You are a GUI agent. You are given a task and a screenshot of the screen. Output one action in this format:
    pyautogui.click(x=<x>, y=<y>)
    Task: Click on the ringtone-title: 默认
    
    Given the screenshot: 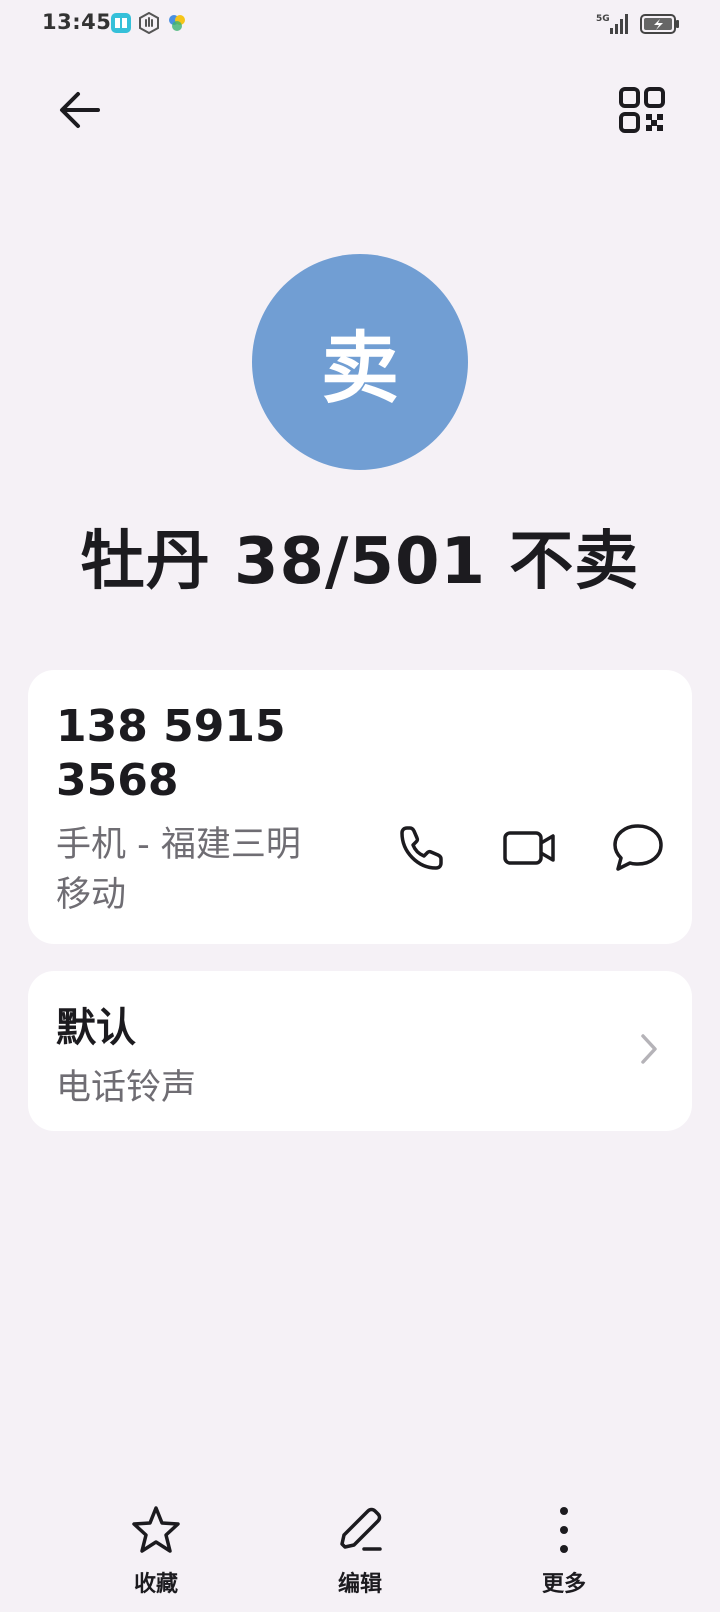 What is the action you would take?
    pyautogui.click(x=96, y=1028)
    